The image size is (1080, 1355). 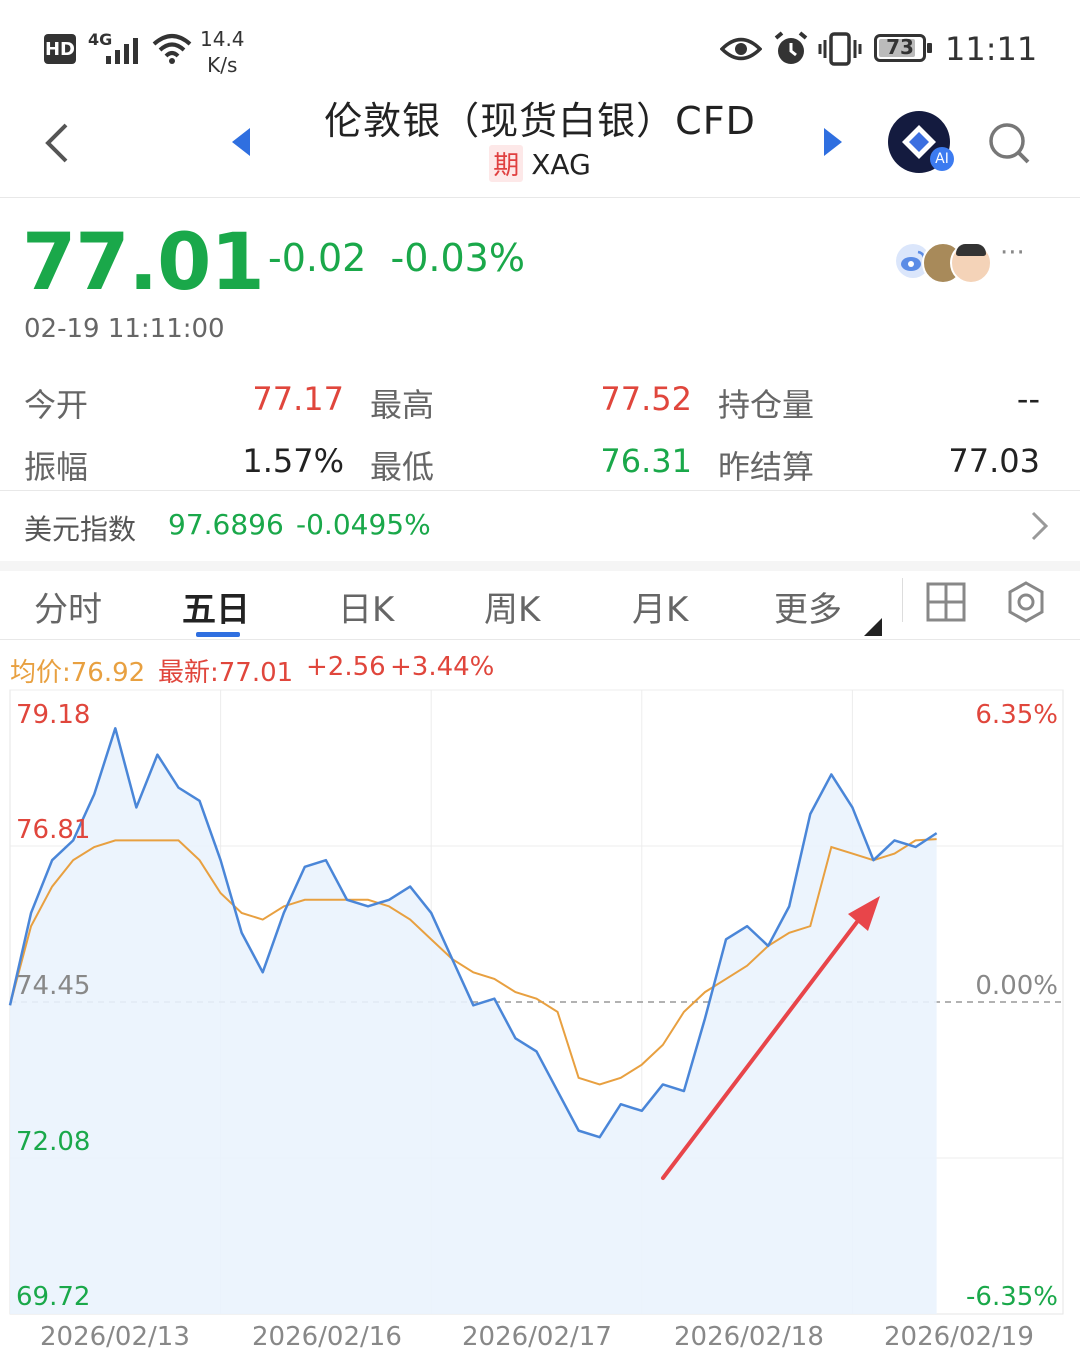 I want to click on y-tick-left: 76.81, so click(x=53, y=830).